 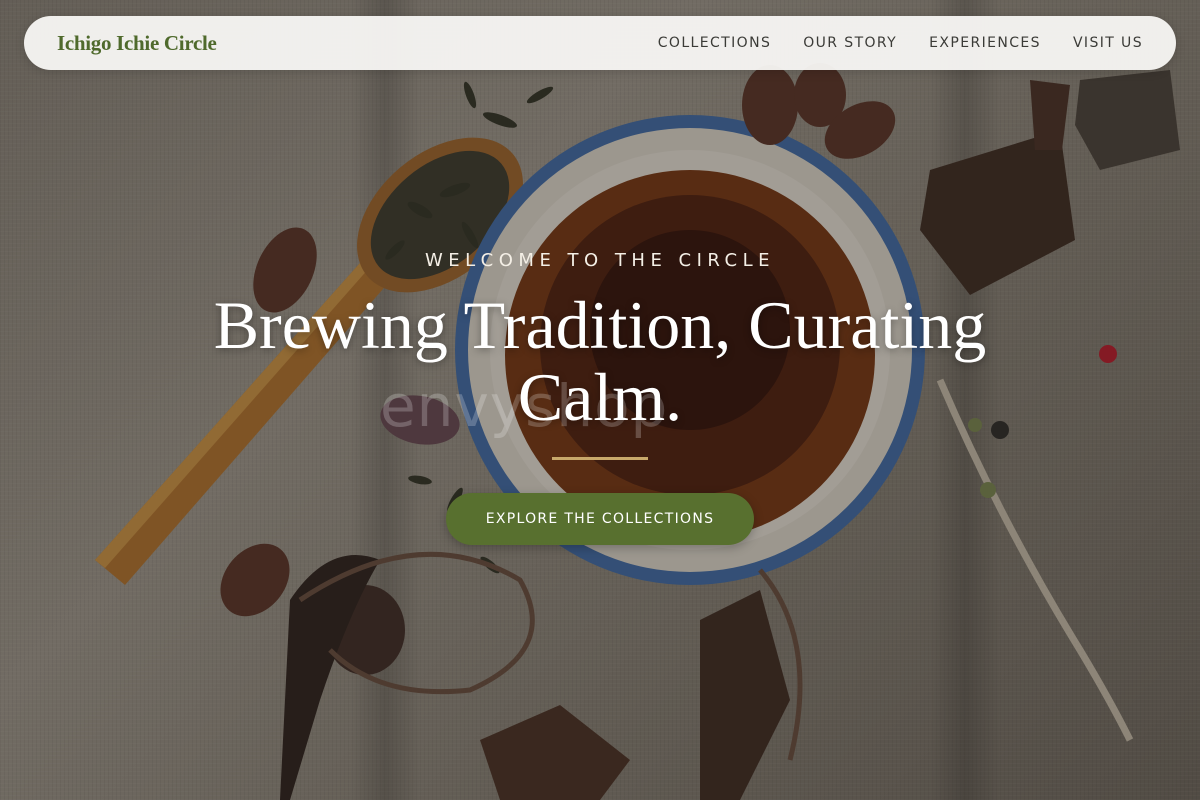 I want to click on explore-collections-button: EXPLORE THE COLLECTIONS, so click(x=600, y=519).